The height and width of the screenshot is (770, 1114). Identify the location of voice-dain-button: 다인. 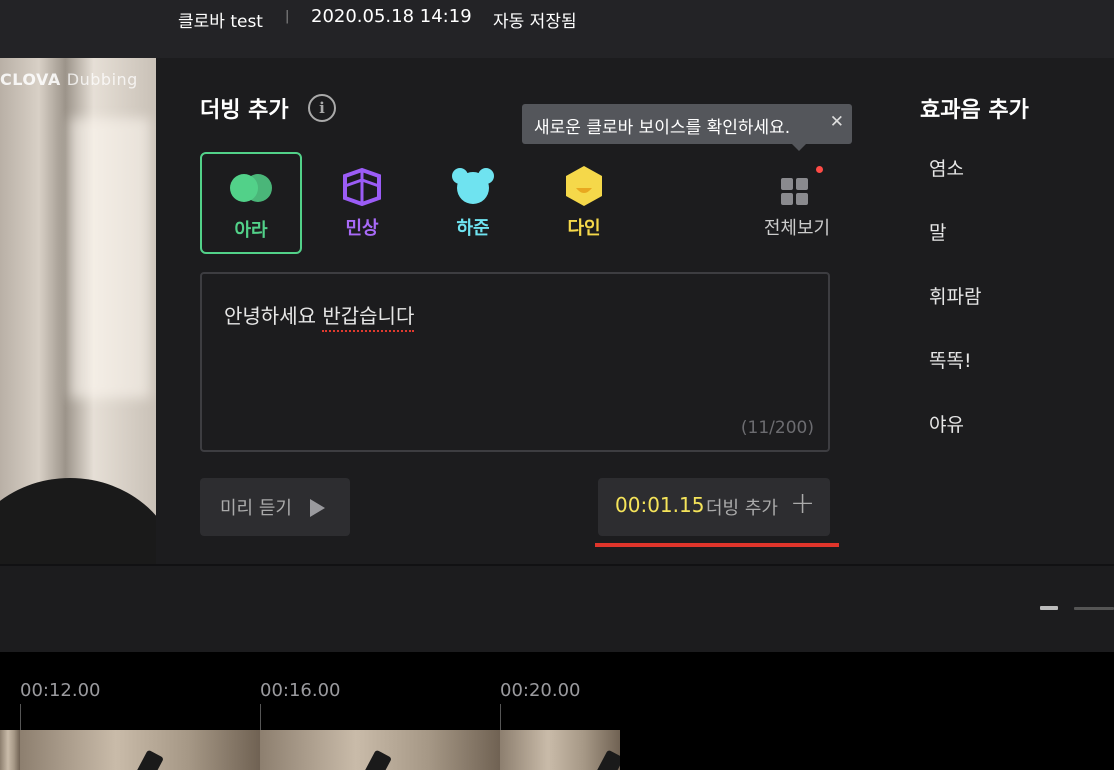
(584, 203).